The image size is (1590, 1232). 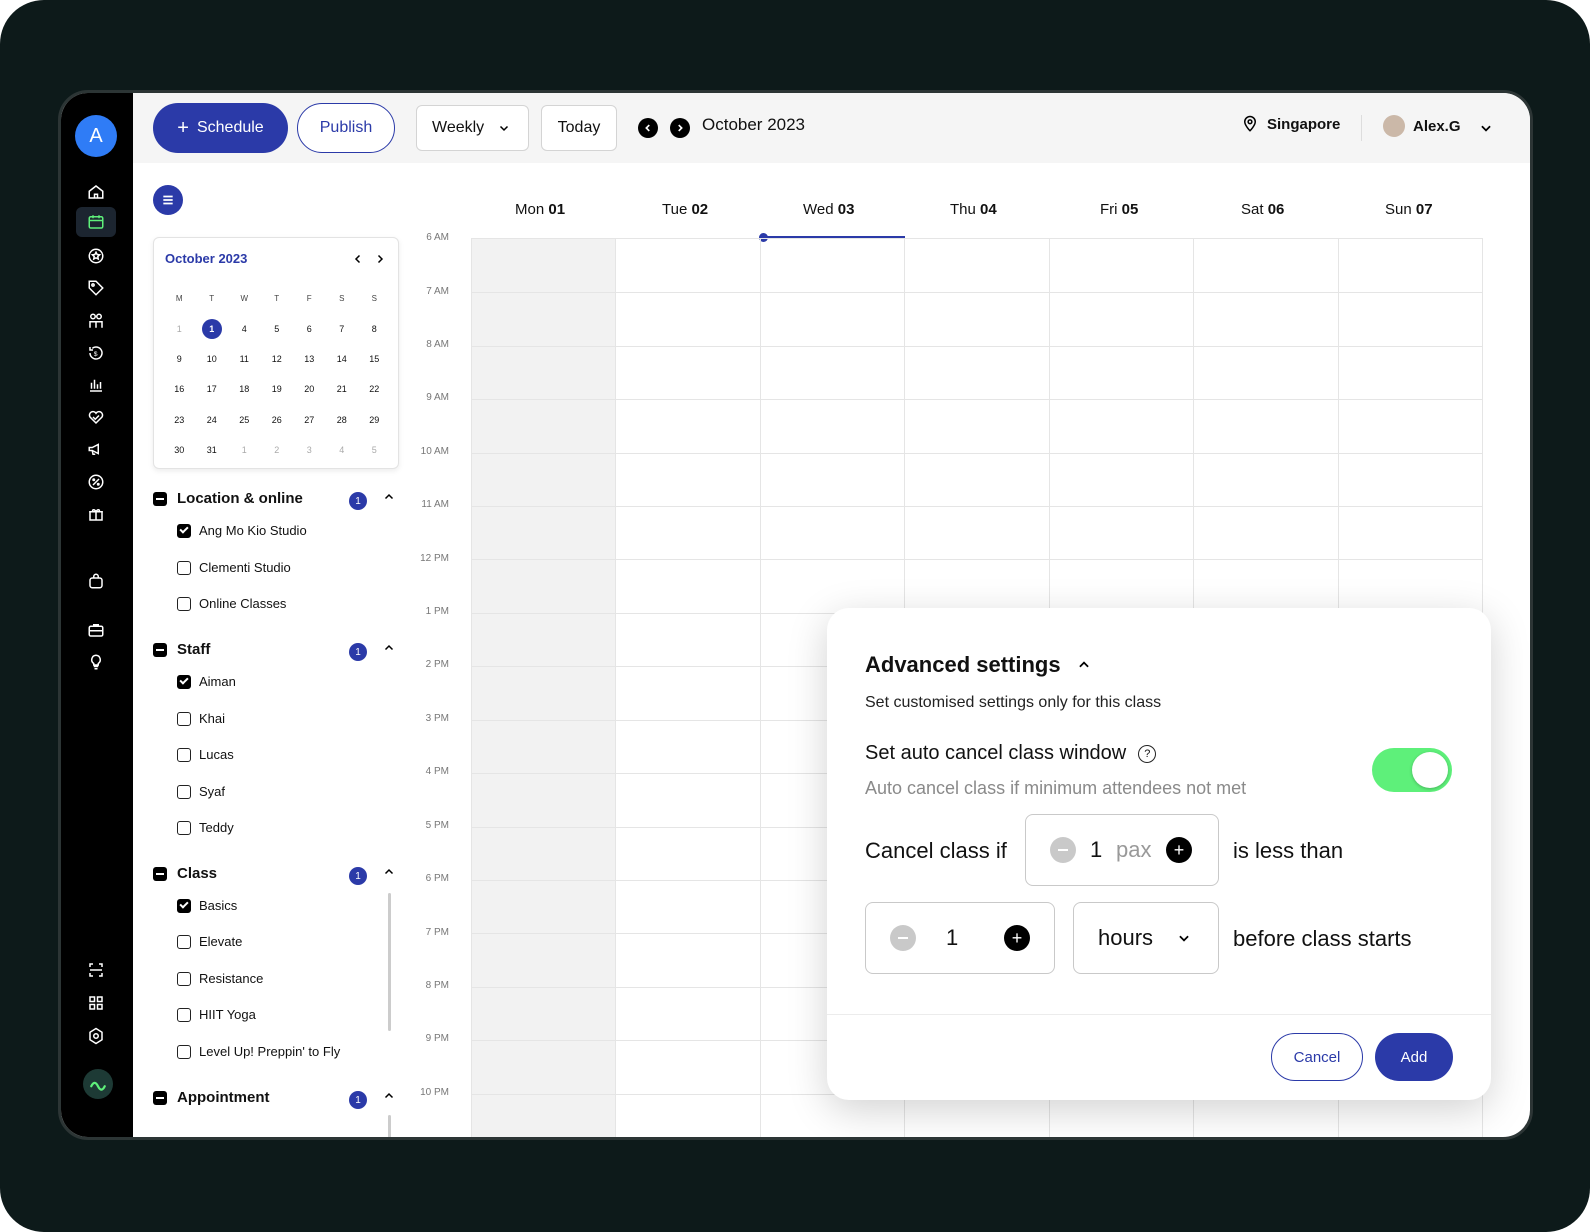 What do you see at coordinates (342, 450) in the screenshot?
I see `date-cell: 4` at bounding box center [342, 450].